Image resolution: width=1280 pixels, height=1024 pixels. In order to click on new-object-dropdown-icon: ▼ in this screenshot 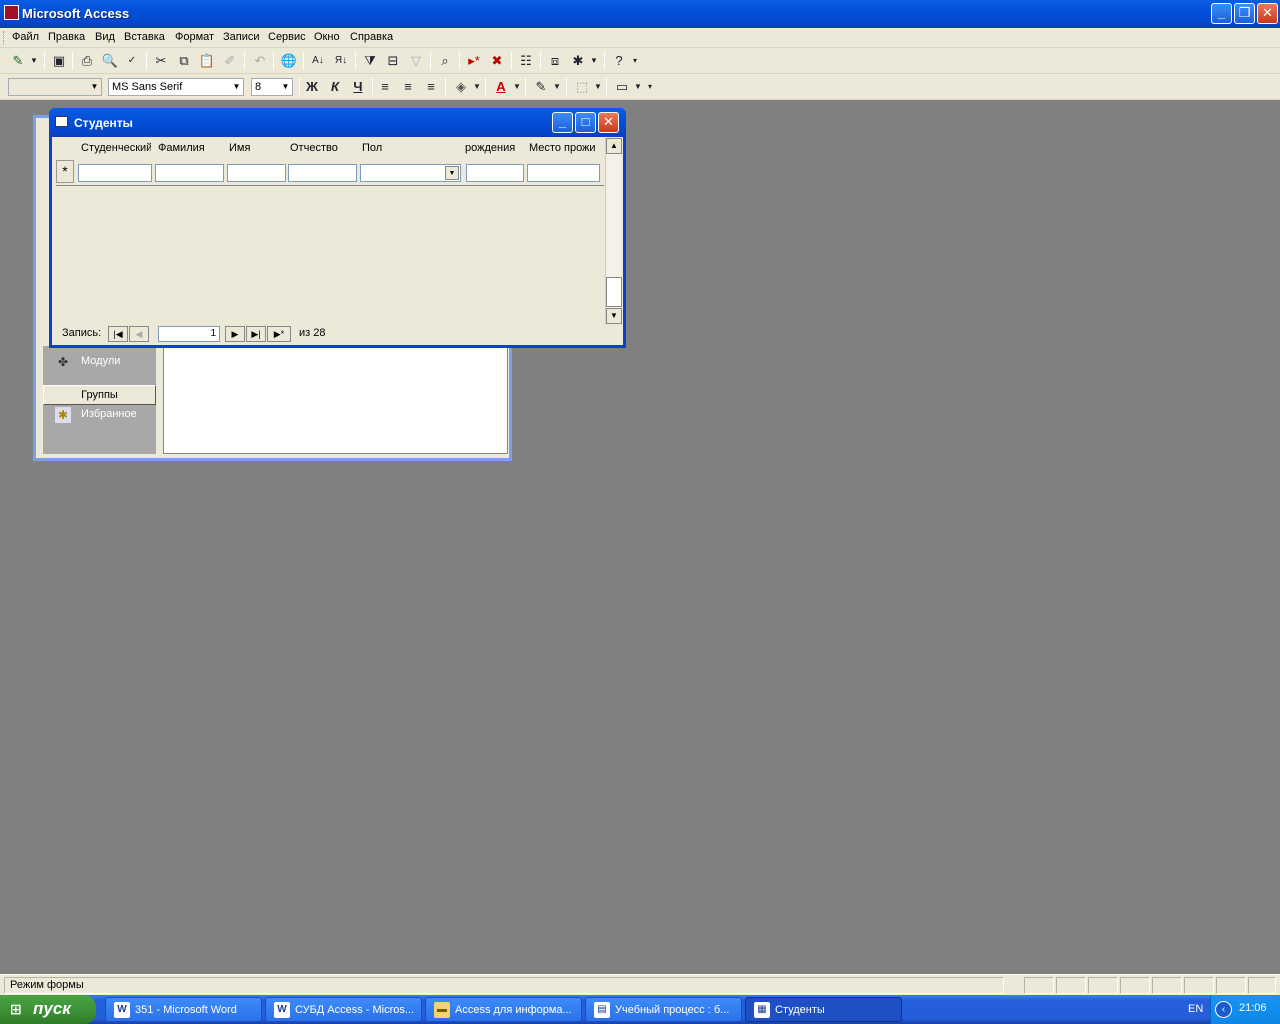, I will do `click(594, 61)`.